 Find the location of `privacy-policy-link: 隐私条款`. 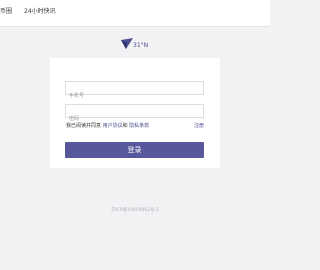

privacy-policy-link: 隐私条款 is located at coordinates (139, 126).